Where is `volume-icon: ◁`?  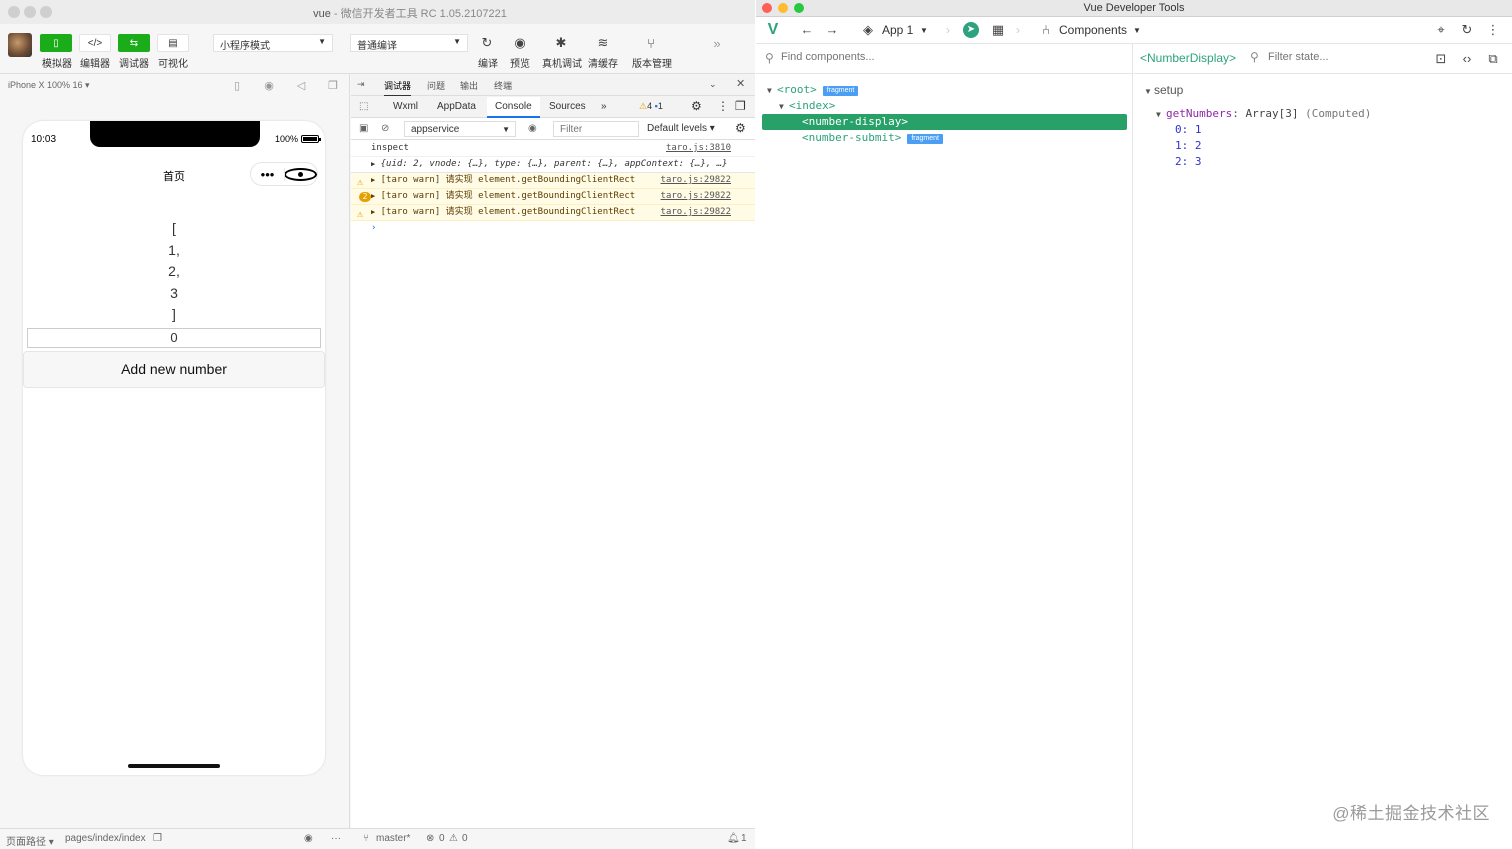 volume-icon: ◁ is located at coordinates (301, 86).